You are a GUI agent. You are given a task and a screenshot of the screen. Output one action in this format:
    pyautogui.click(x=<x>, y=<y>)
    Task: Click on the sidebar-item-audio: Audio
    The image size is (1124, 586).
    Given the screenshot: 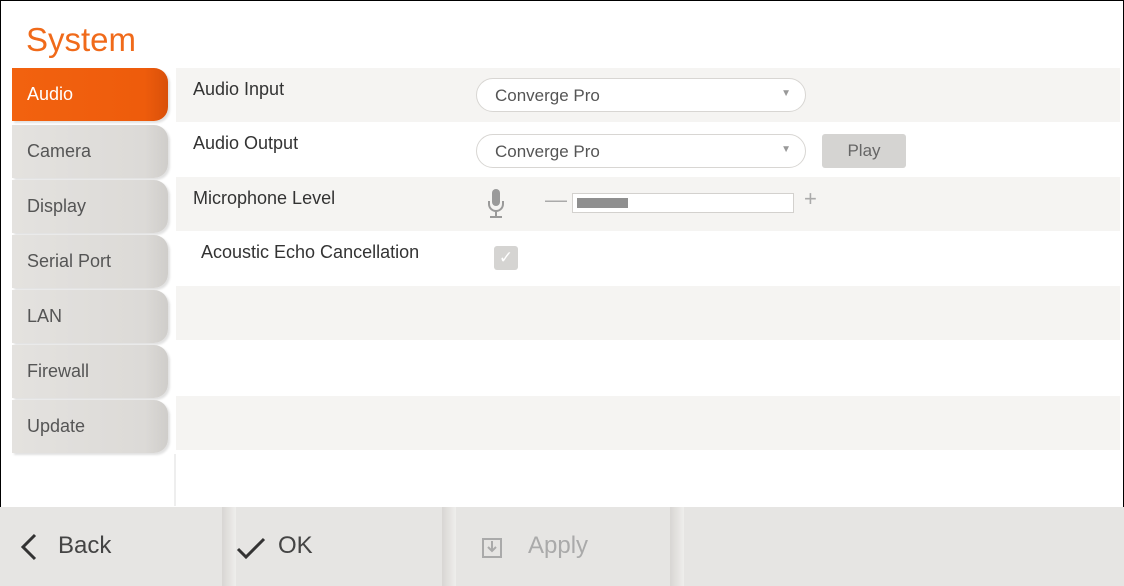 What is the action you would take?
    pyautogui.click(x=90, y=94)
    